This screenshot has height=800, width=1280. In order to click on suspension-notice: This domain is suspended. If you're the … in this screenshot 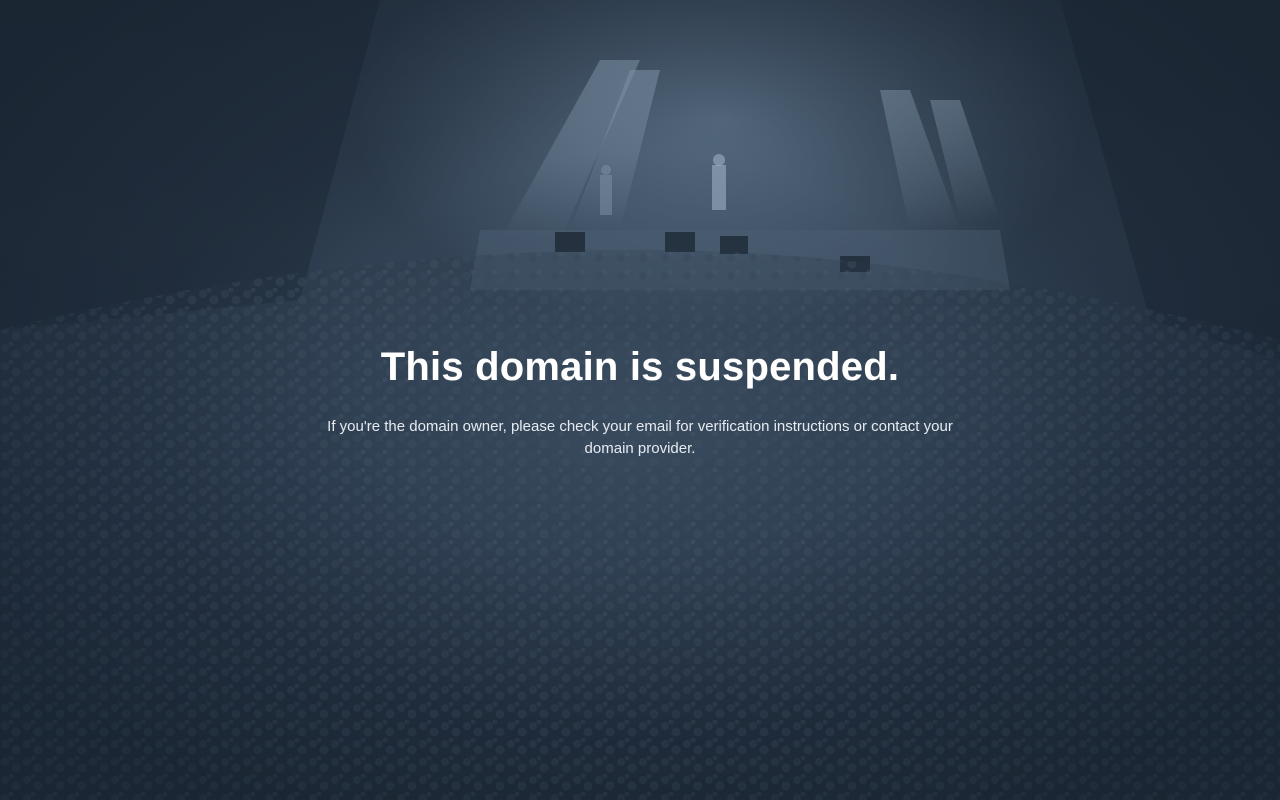, I will do `click(640, 401)`.